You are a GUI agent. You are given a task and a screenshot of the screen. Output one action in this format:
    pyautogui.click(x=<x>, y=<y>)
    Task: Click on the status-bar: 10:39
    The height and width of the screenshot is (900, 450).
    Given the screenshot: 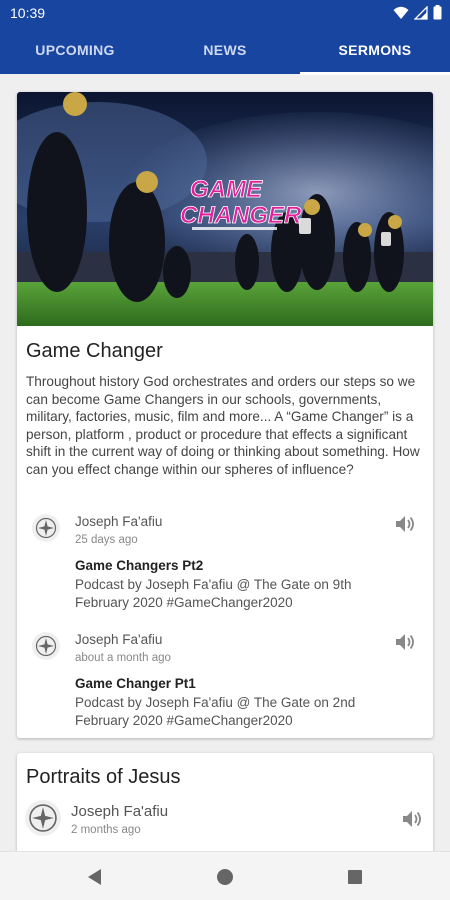 What is the action you would take?
    pyautogui.click(x=225, y=13)
    